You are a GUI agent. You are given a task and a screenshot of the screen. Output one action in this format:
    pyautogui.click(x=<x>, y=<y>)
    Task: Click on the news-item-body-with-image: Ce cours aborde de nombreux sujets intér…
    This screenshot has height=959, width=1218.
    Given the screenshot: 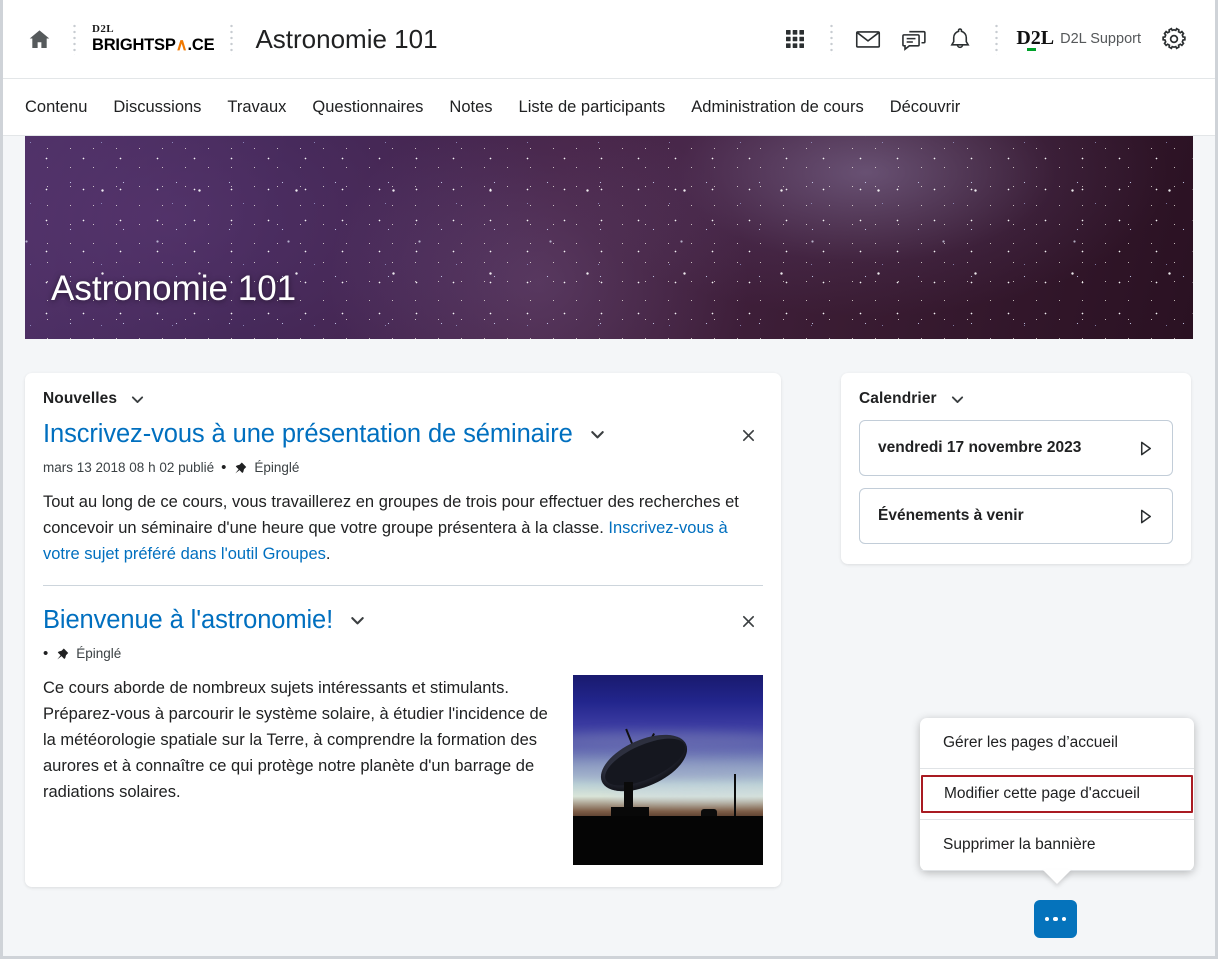 What is the action you would take?
    pyautogui.click(x=403, y=770)
    